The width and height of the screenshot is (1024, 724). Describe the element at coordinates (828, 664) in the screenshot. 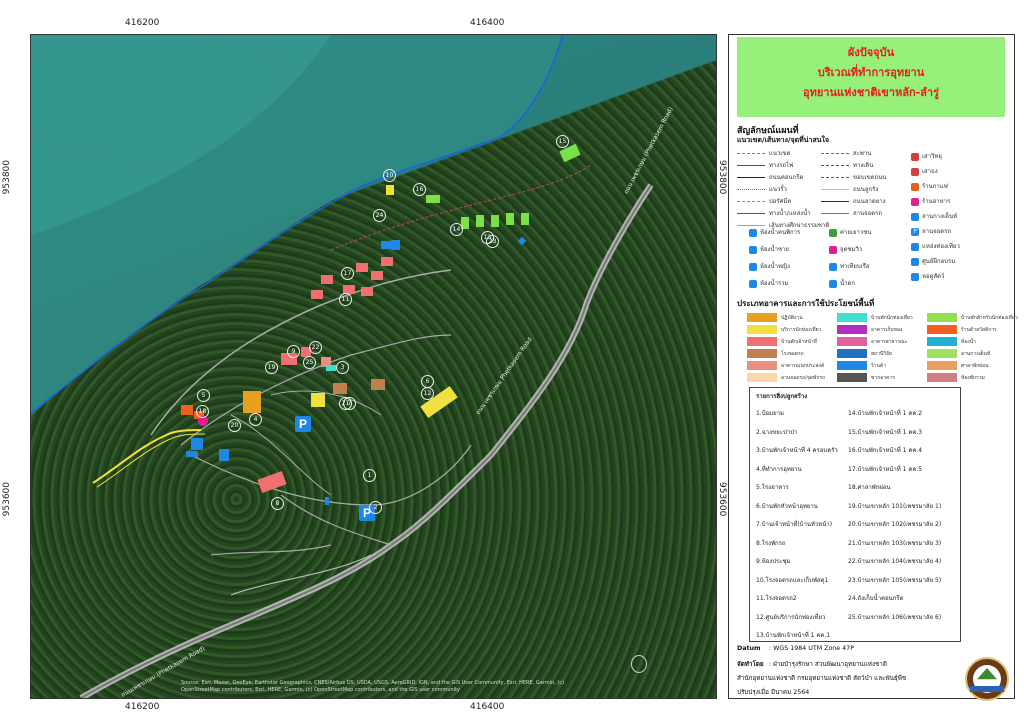

I see `made-by-value: : ฝ่ายบำรุงรักษา ส่วนพัฒนาอุทยานแห่งชาติ` at that location.